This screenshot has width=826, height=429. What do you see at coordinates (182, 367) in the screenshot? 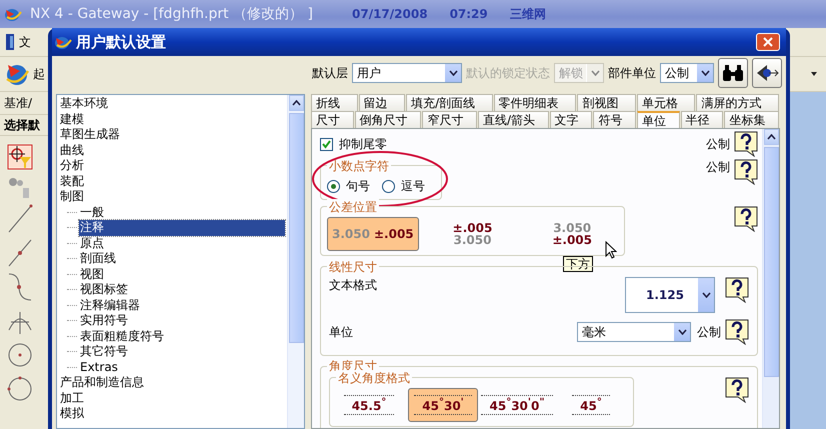
I see `tree-item: Extras` at bounding box center [182, 367].